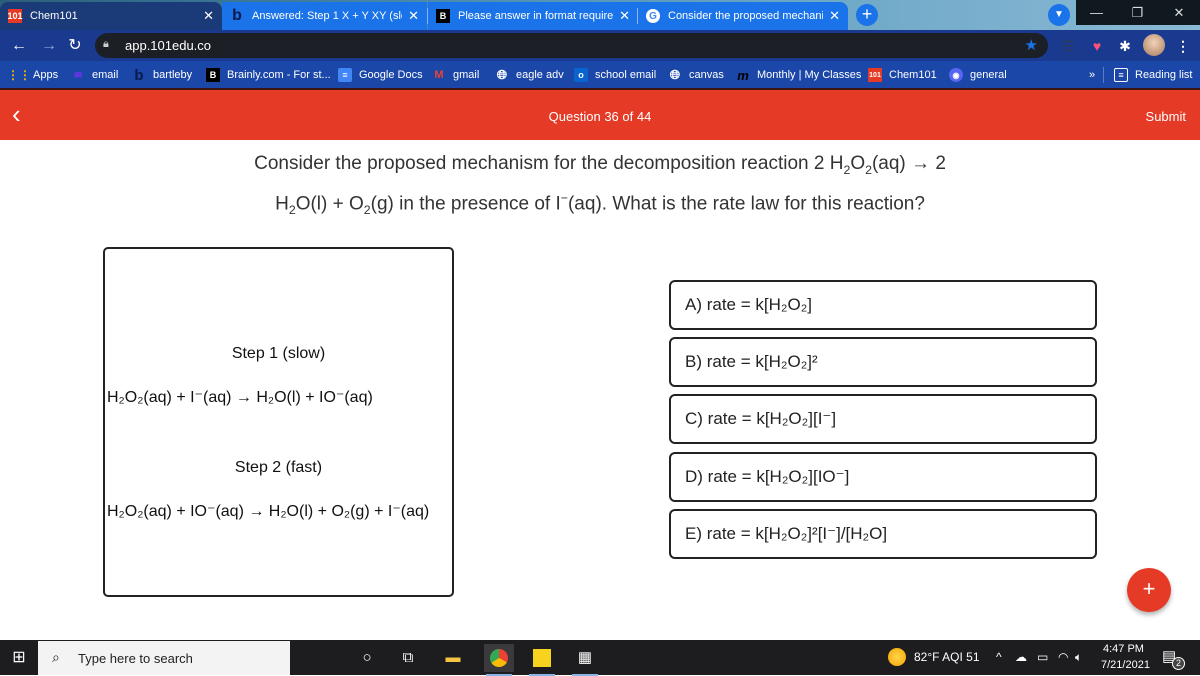  I want to click on tab-bartleby: b Answered: Step 1 X + Y XY (slow) ✕, so click(324, 16).